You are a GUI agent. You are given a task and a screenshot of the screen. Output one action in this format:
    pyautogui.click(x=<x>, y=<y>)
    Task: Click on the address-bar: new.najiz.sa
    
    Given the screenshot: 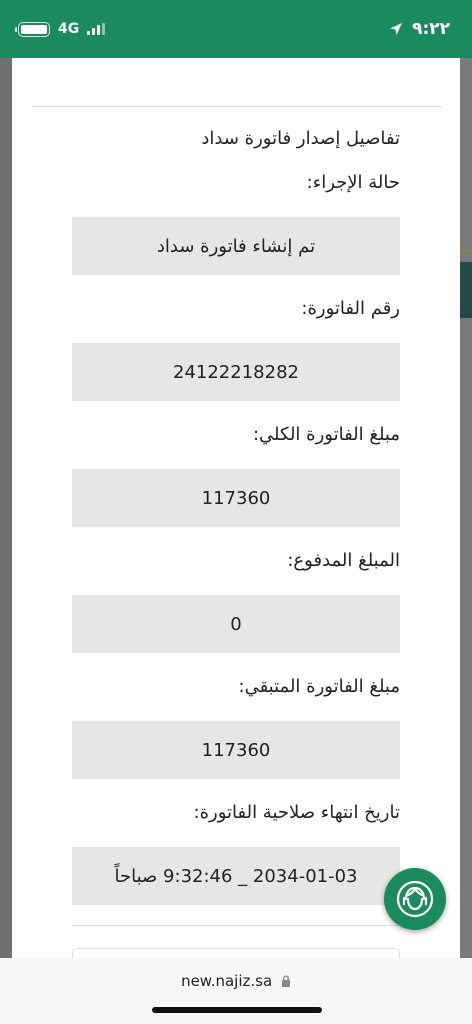 What is the action you would take?
    pyautogui.click(x=236, y=981)
    